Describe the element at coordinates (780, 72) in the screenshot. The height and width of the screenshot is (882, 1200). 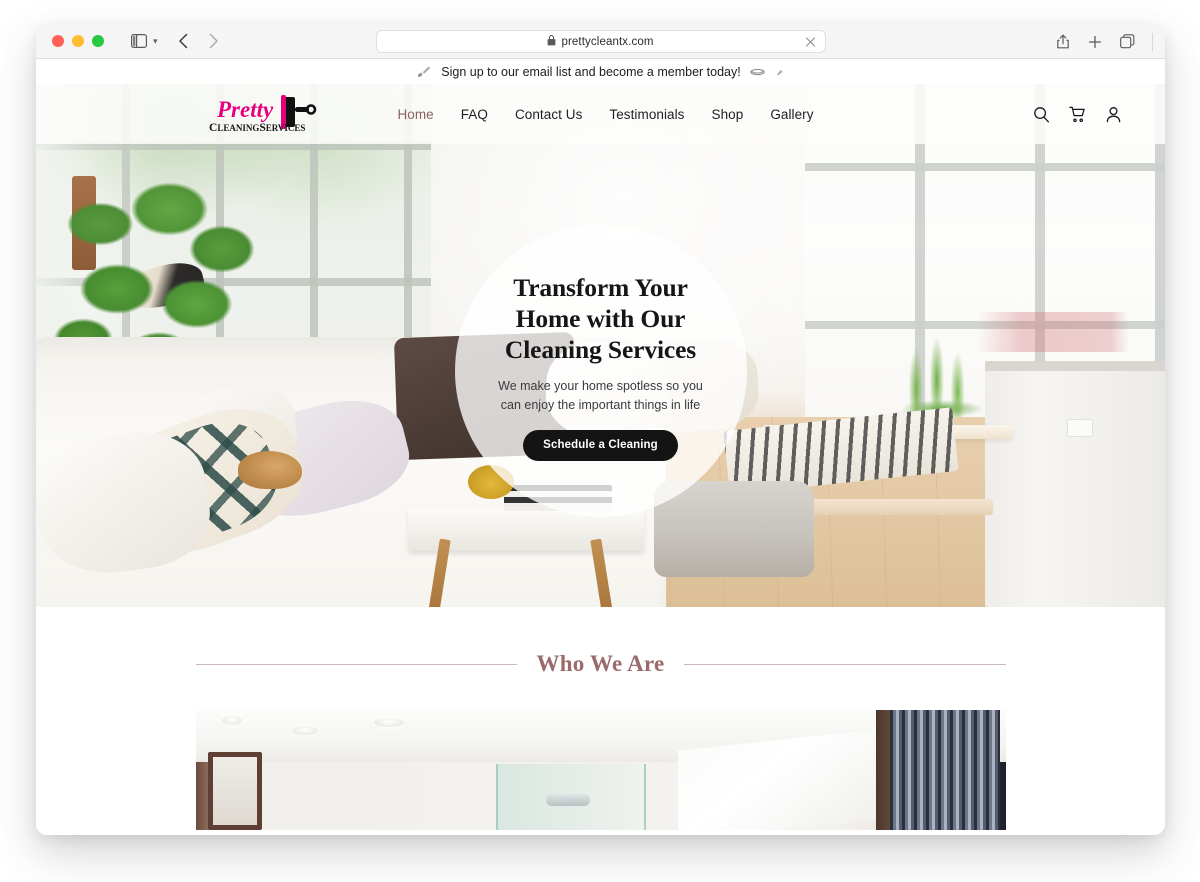
I see `brush-emoji-icon` at that location.